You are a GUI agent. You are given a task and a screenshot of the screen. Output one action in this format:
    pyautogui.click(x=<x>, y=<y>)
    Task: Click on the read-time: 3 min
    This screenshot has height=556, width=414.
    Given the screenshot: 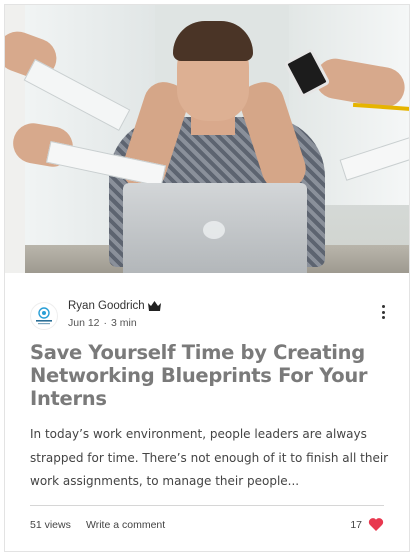 What is the action you would take?
    pyautogui.click(x=124, y=323)
    